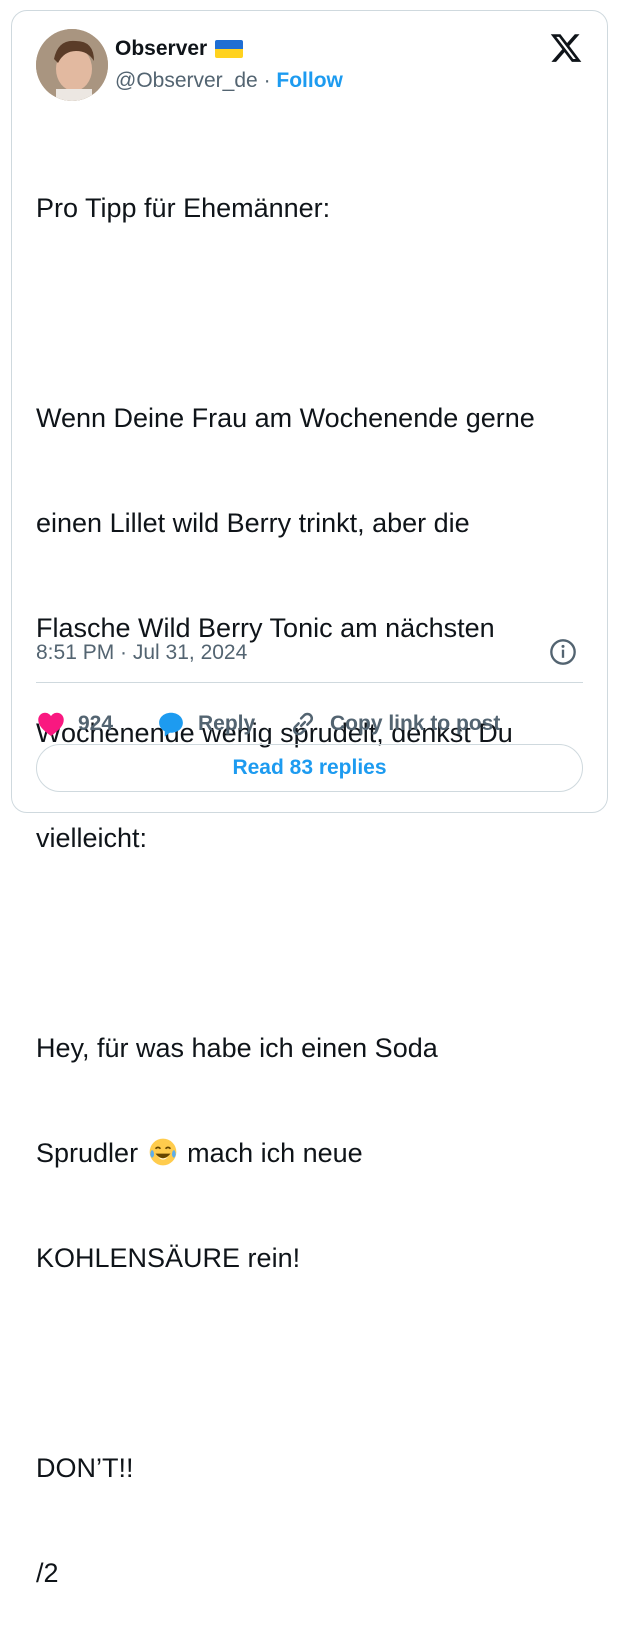 The width and height of the screenshot is (620, 1652). I want to click on tweet-line: vielleicht:, so click(92, 838).